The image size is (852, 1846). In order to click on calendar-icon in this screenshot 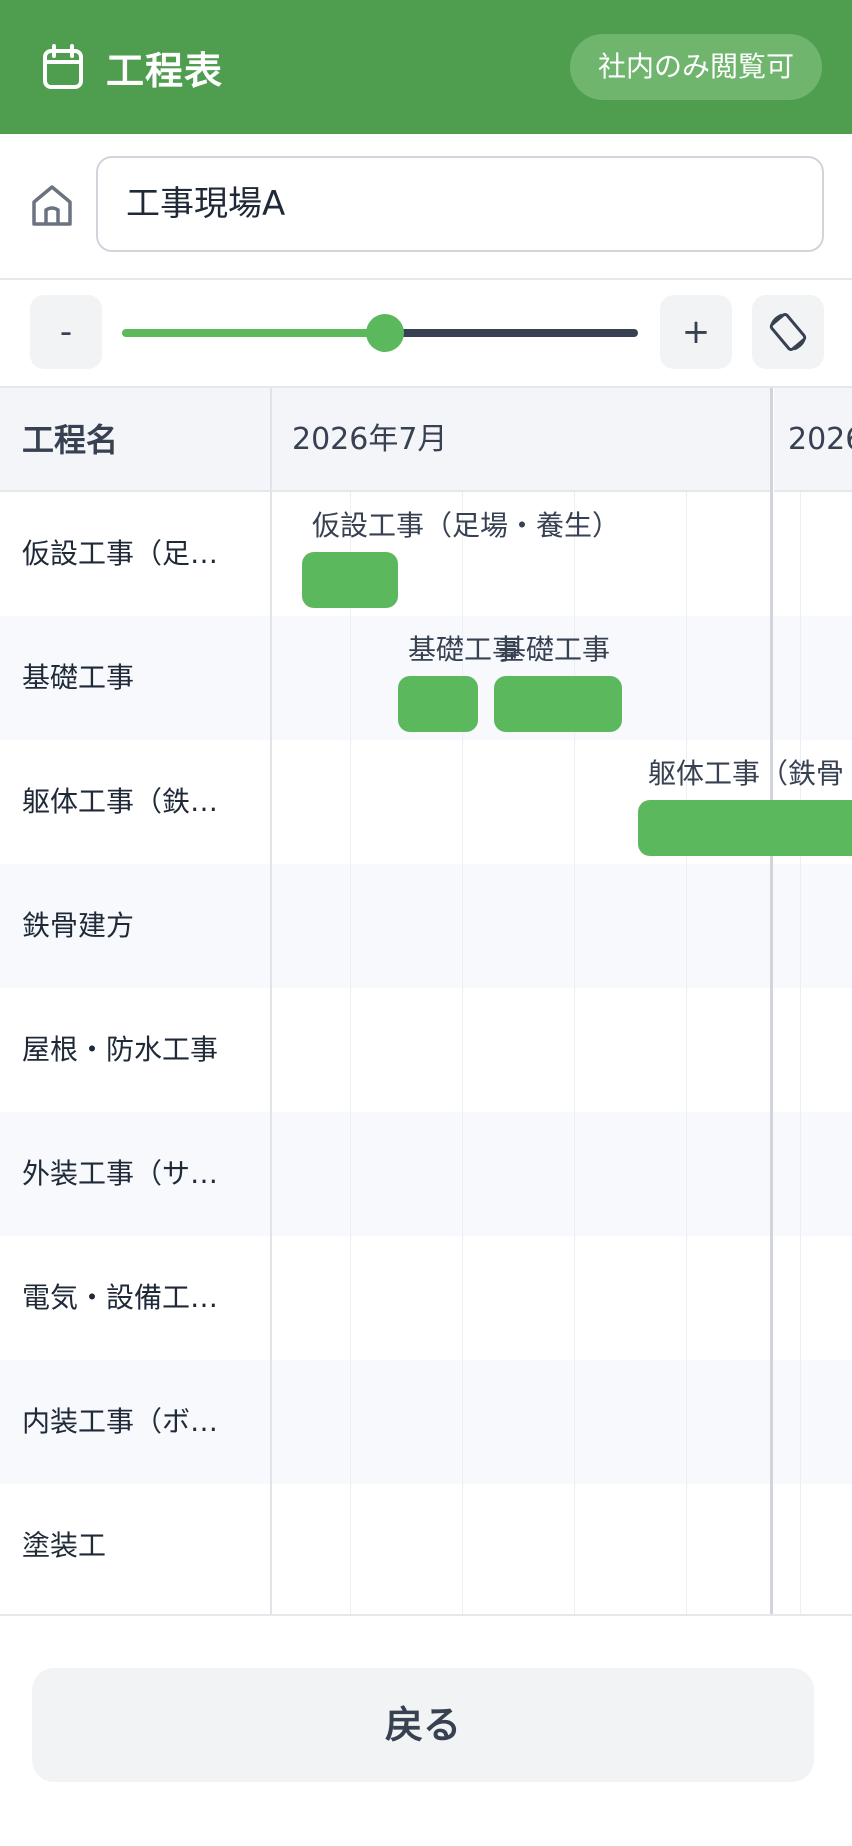, I will do `click(63, 66)`.